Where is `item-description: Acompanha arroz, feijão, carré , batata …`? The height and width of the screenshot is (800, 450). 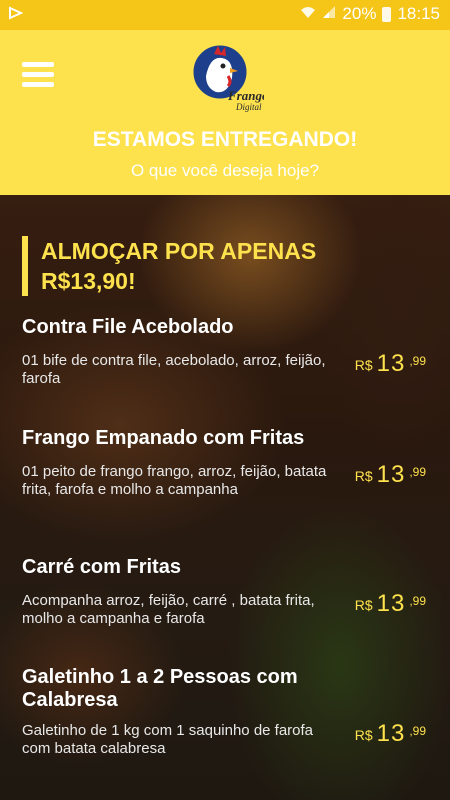 item-description: Acompanha arroz, feijão, carré , batata … is located at coordinates (168, 609).